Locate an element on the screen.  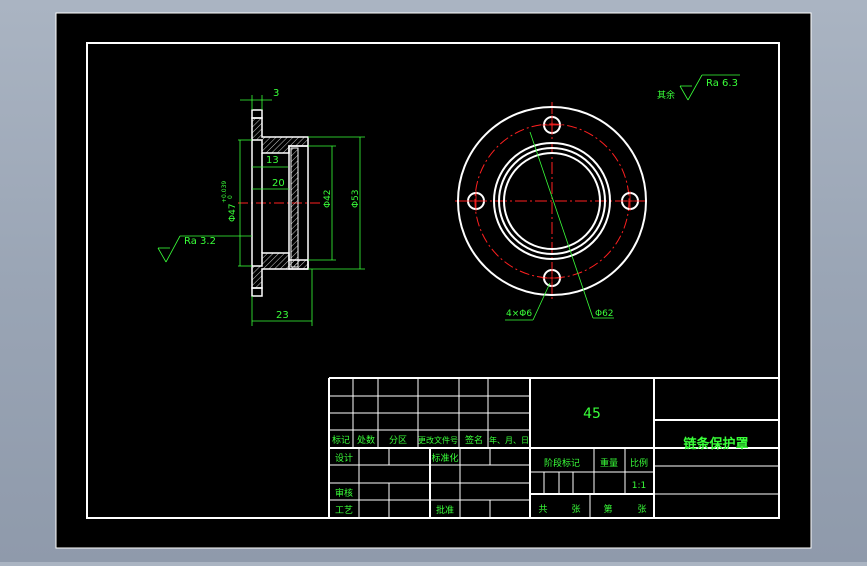
sheet-no-unit: 张 is located at coordinates (641, 509).